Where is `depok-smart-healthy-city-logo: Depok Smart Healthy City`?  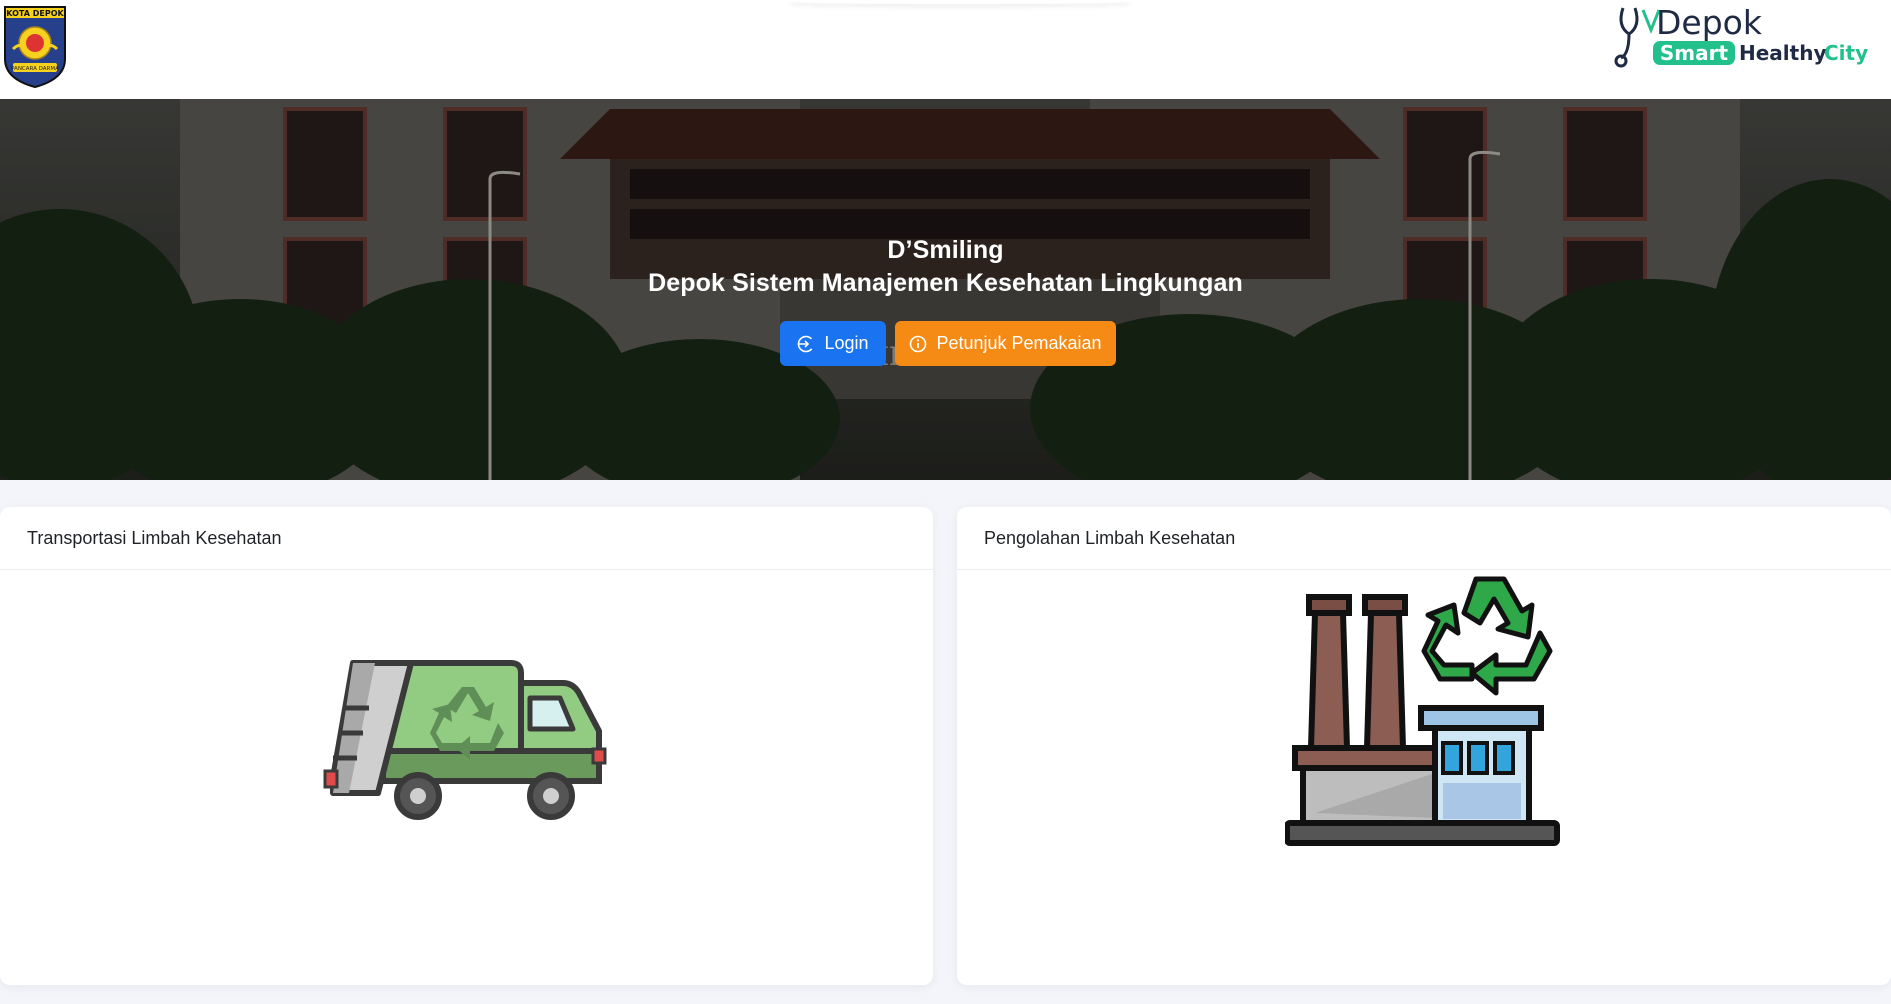 depok-smart-healthy-city-logo: Depok Smart Healthy City is located at coordinates (1743, 38).